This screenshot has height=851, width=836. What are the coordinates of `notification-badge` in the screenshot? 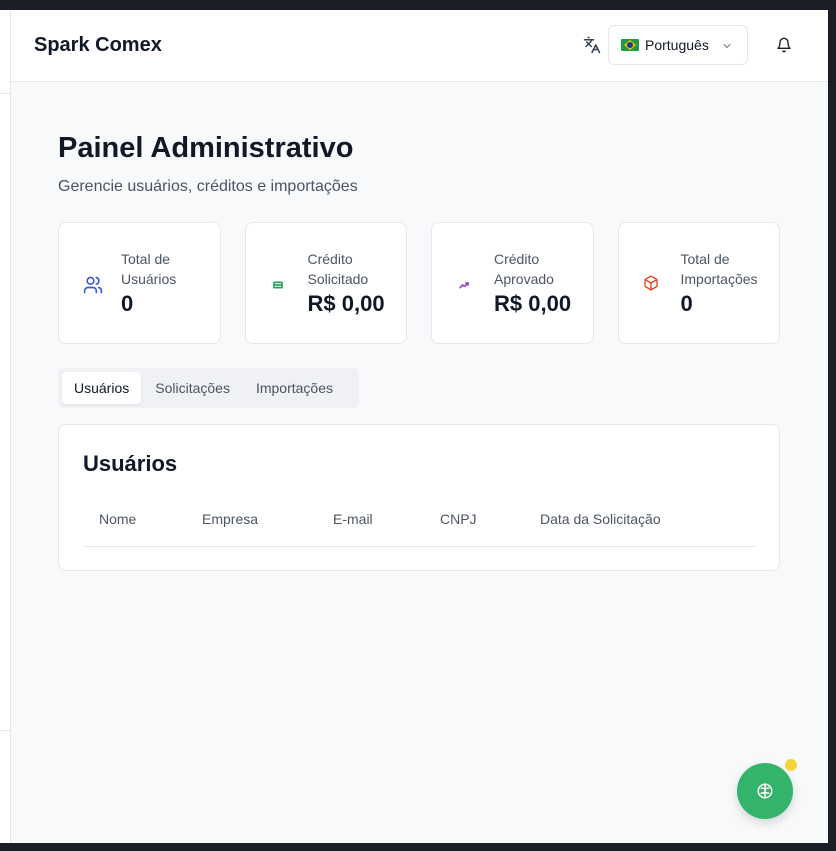 It's located at (791, 765).